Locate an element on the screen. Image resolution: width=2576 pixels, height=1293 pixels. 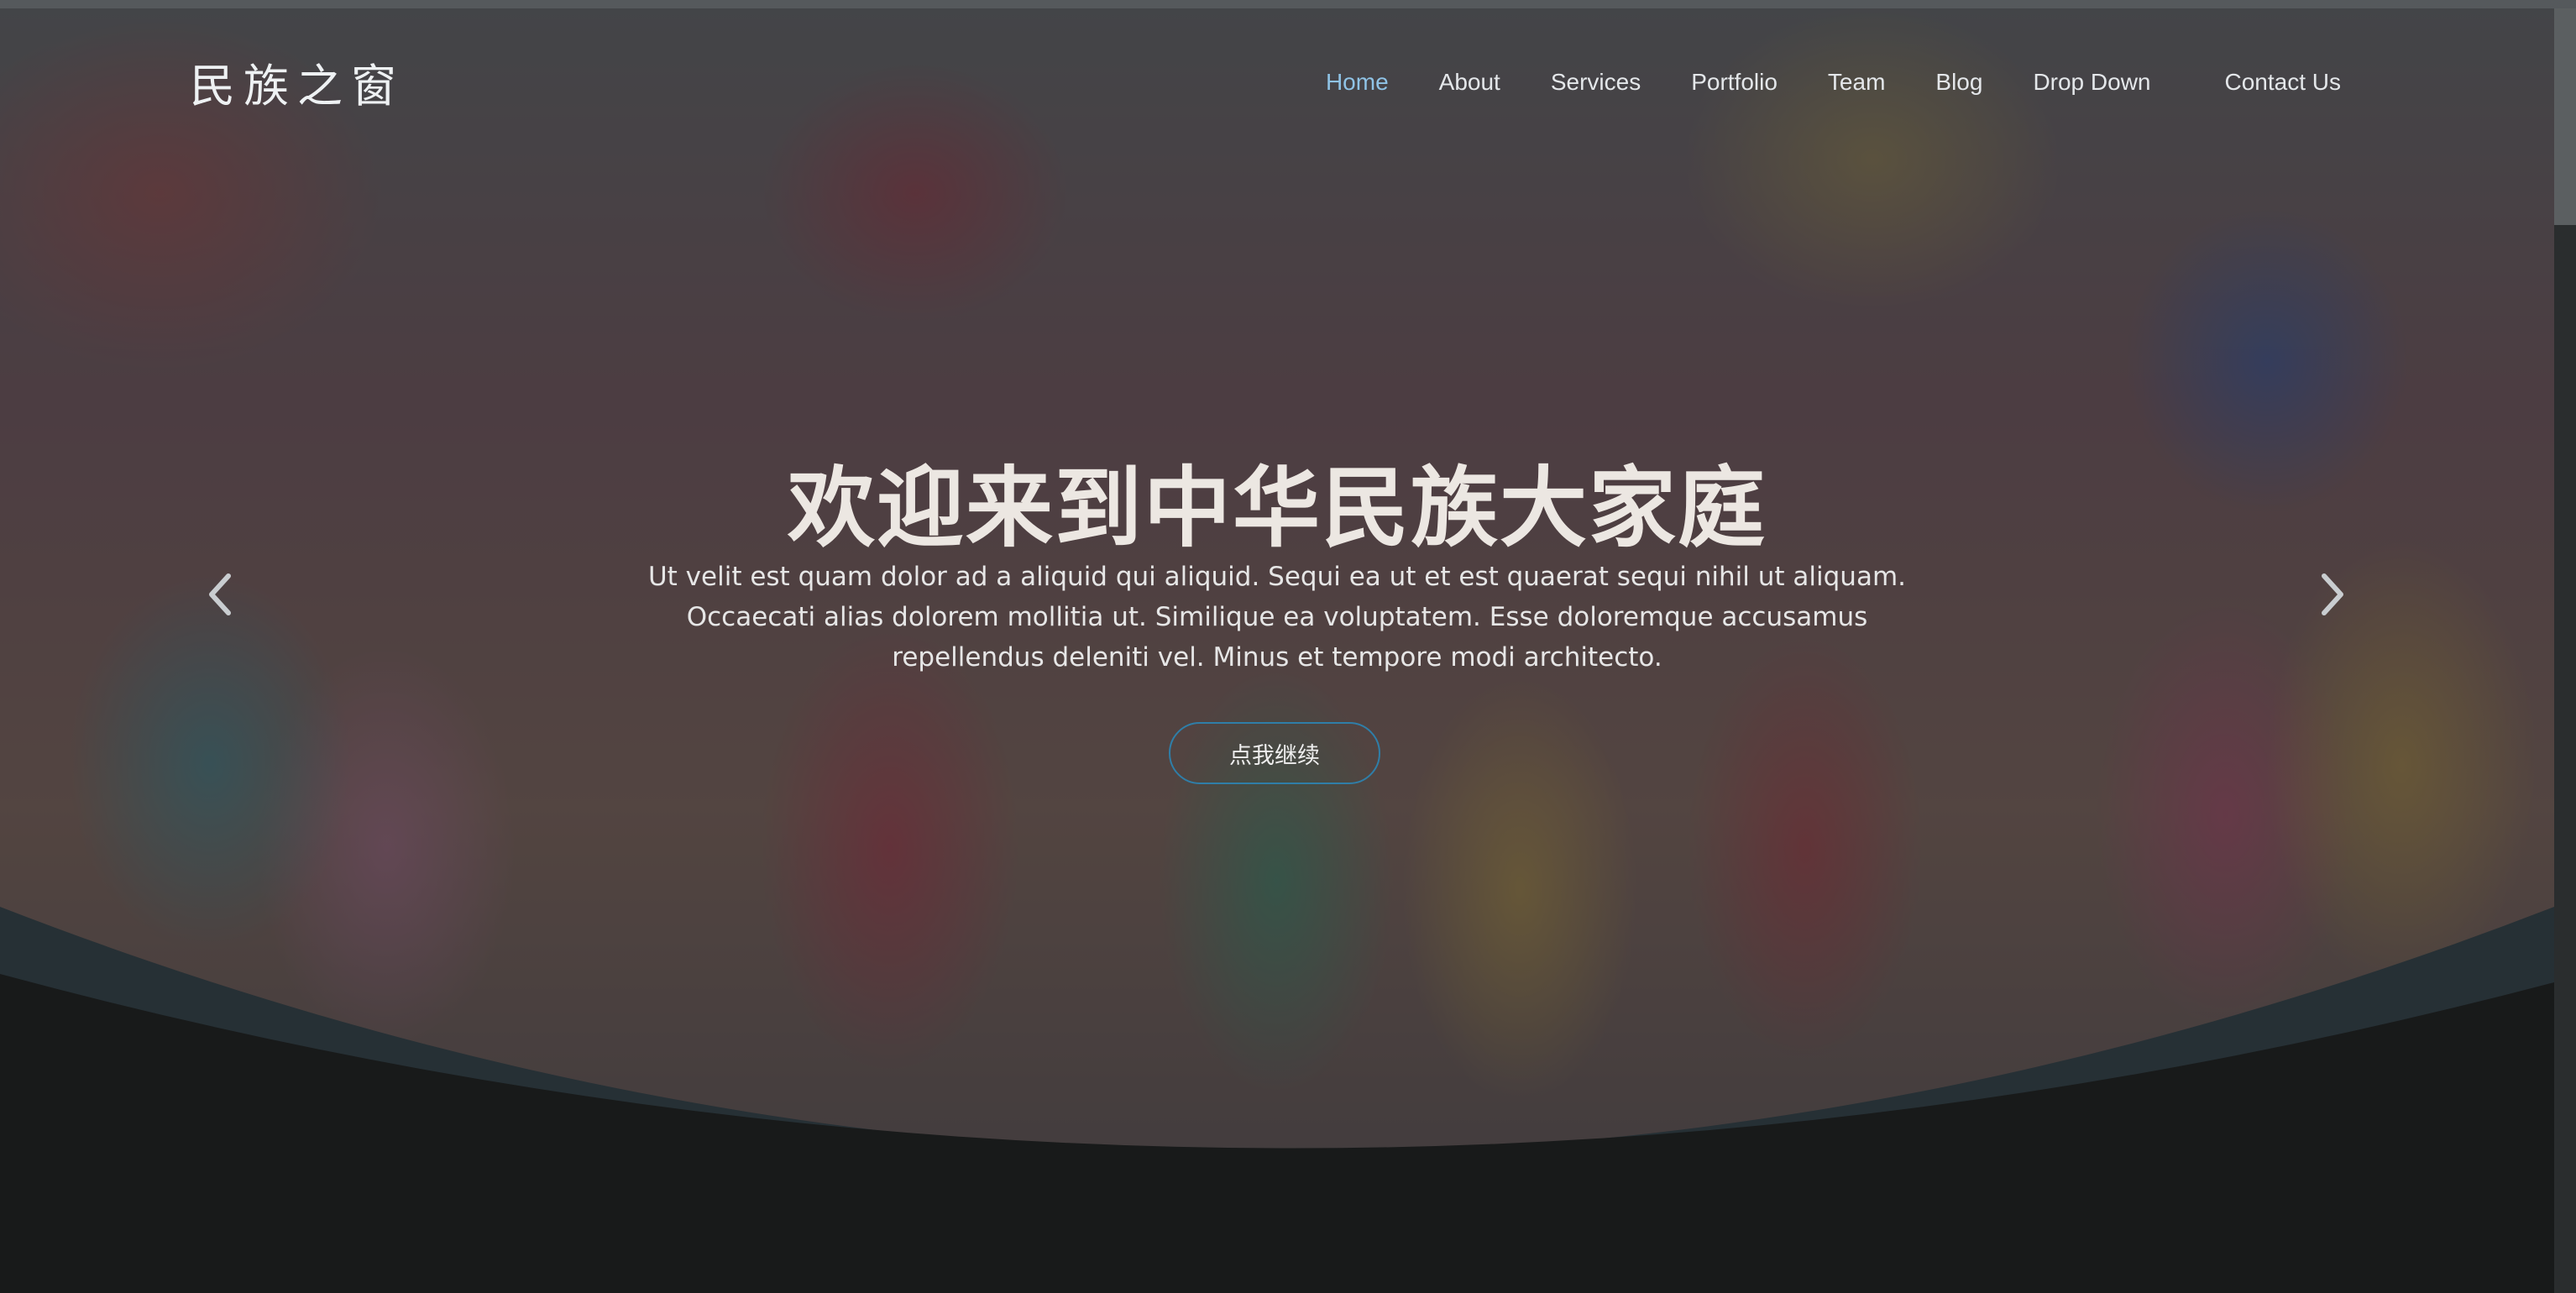
page-scrollbar-thumb is located at coordinates (2565, 116).